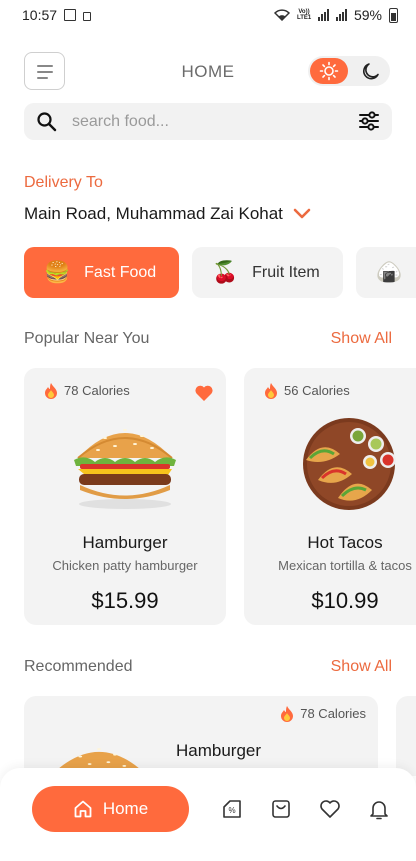 The image size is (416, 861). Describe the element at coordinates (204, 393) in the screenshot. I see `heart-filled-icon` at that location.